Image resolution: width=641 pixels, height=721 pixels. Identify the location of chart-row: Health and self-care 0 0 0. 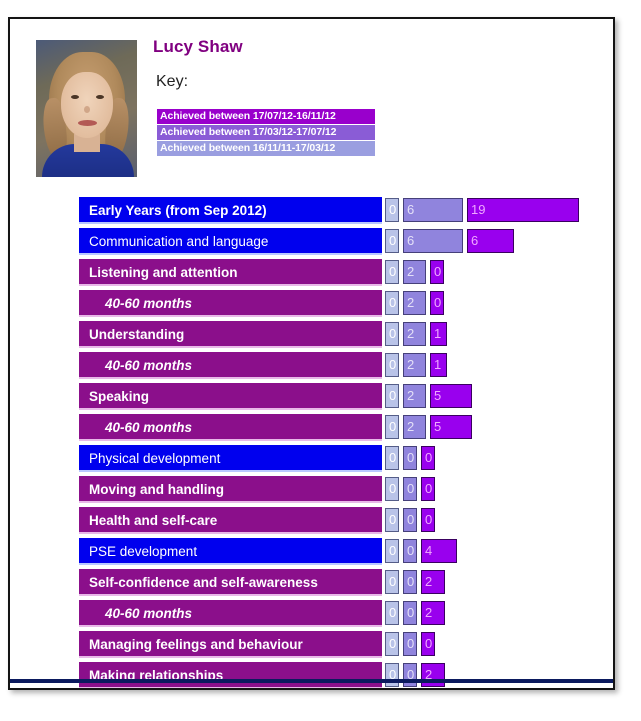
(311, 521).